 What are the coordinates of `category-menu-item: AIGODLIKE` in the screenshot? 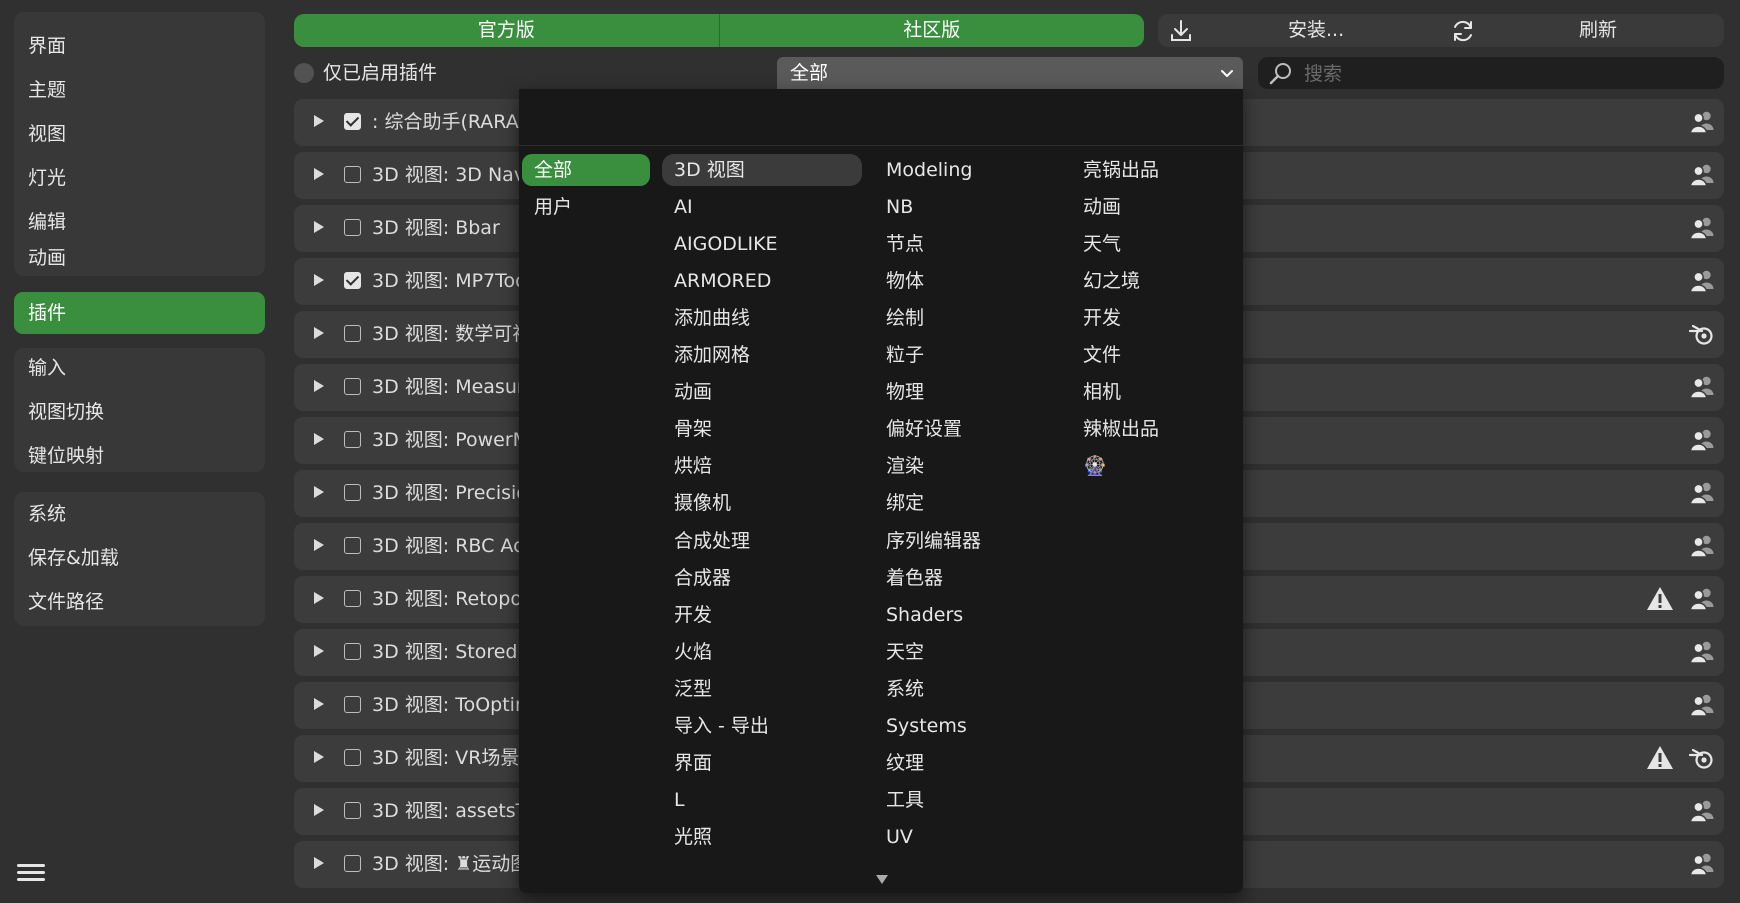 It's located at (762, 244).